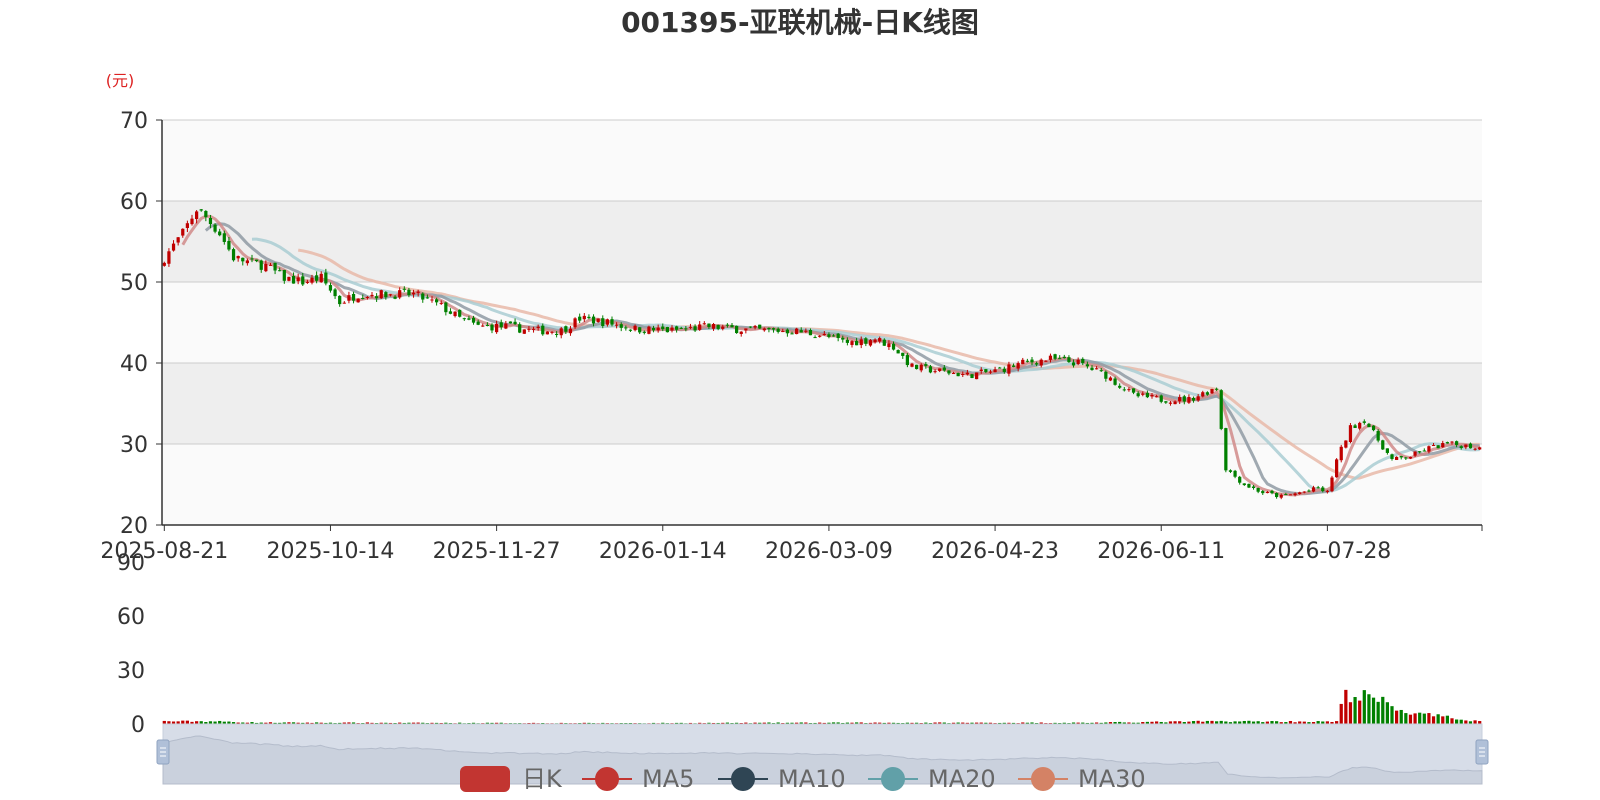 The image size is (1600, 800). What do you see at coordinates (1082, 779) in the screenshot?
I see `legend-item-ma30: MA30` at bounding box center [1082, 779].